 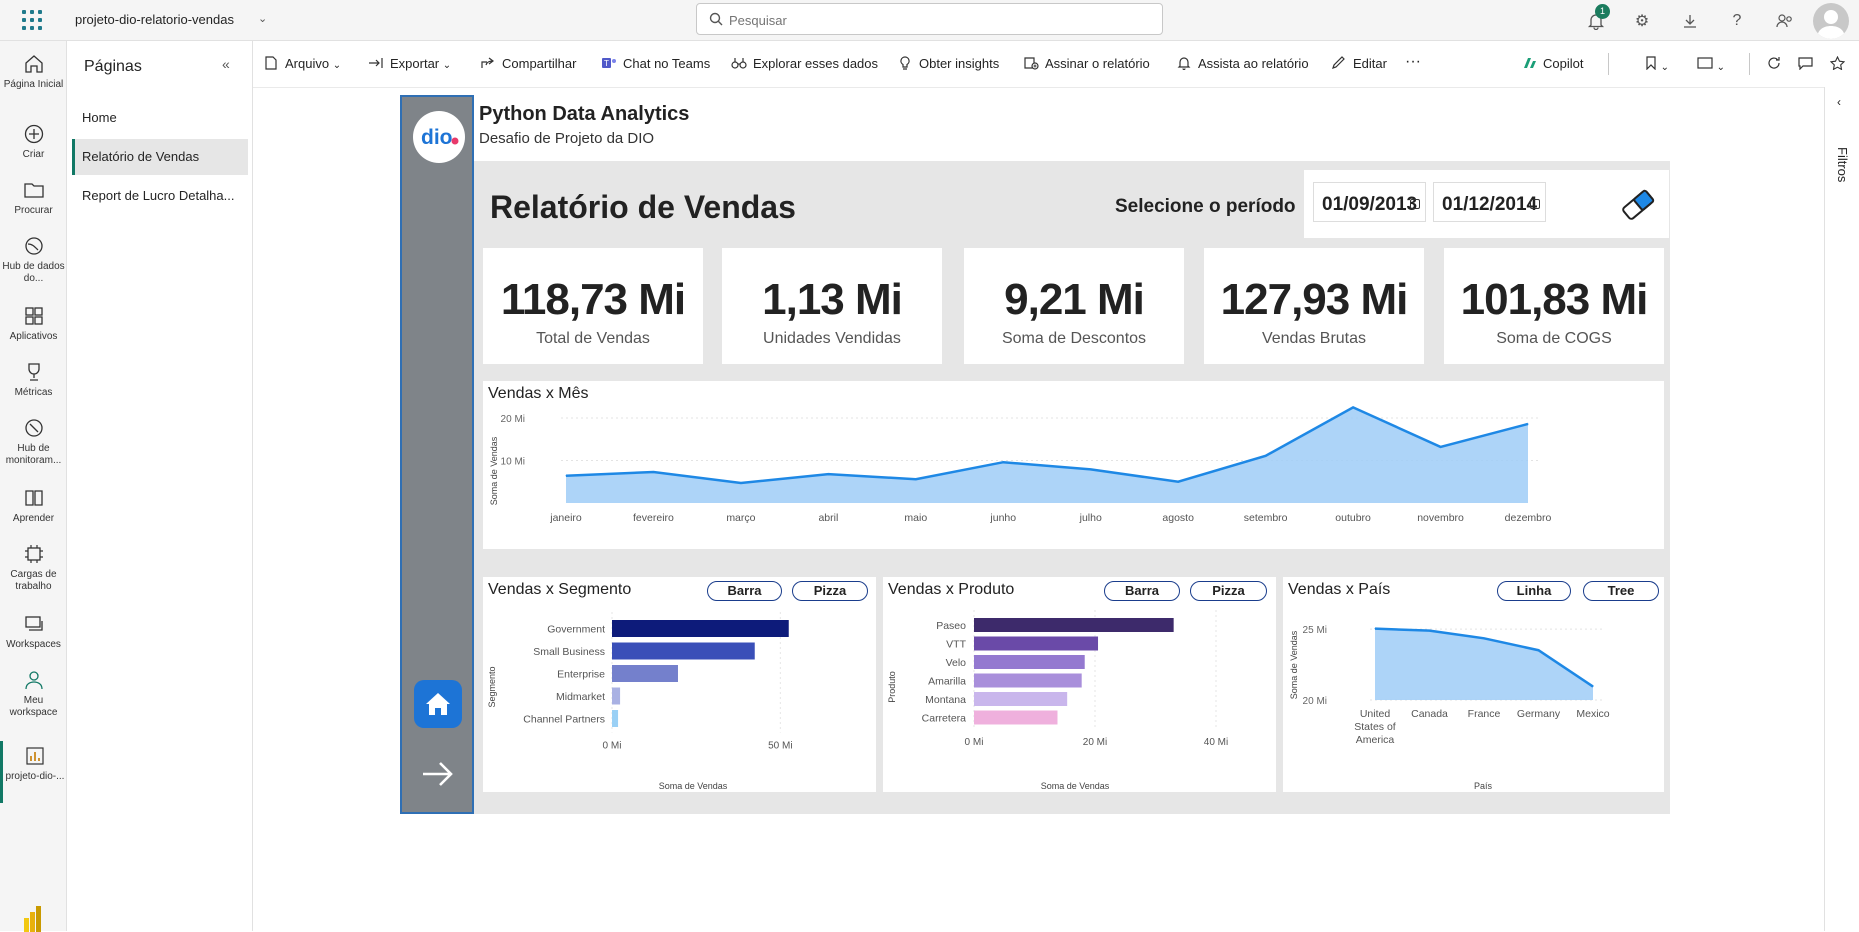 I want to click on favorite-star-icon, so click(x=1837, y=64).